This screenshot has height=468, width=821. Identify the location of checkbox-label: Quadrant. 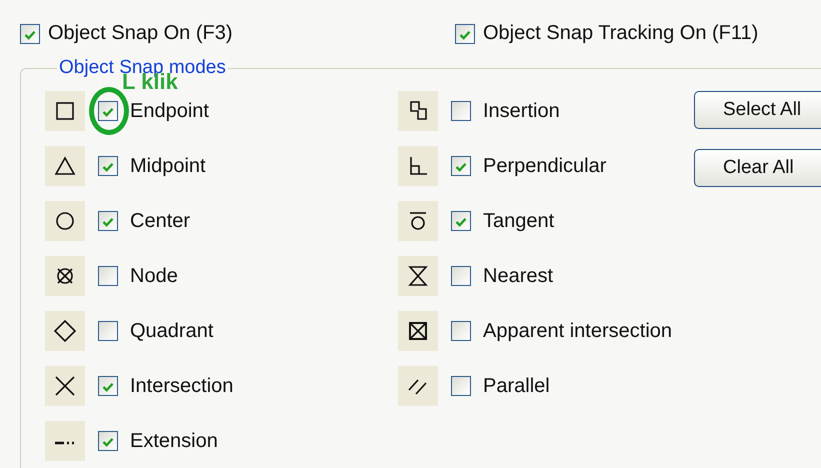
(172, 331).